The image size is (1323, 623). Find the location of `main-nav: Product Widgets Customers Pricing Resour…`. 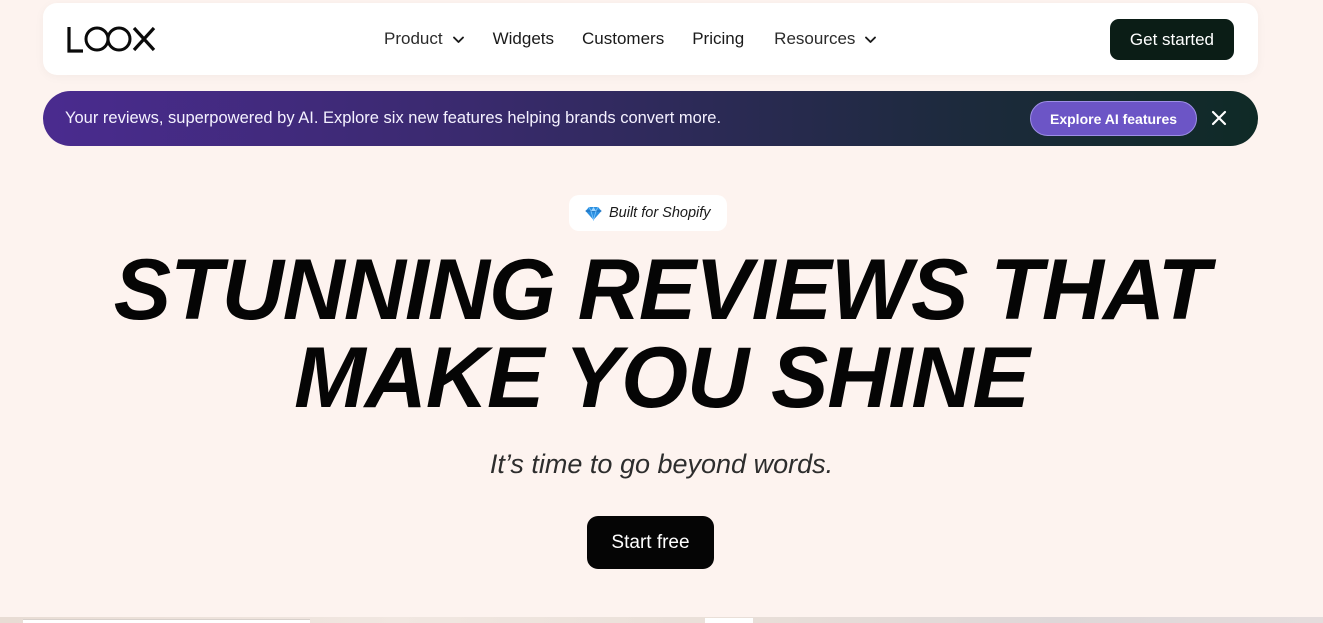

main-nav: Product Widgets Customers Pricing Resour… is located at coordinates (630, 39).